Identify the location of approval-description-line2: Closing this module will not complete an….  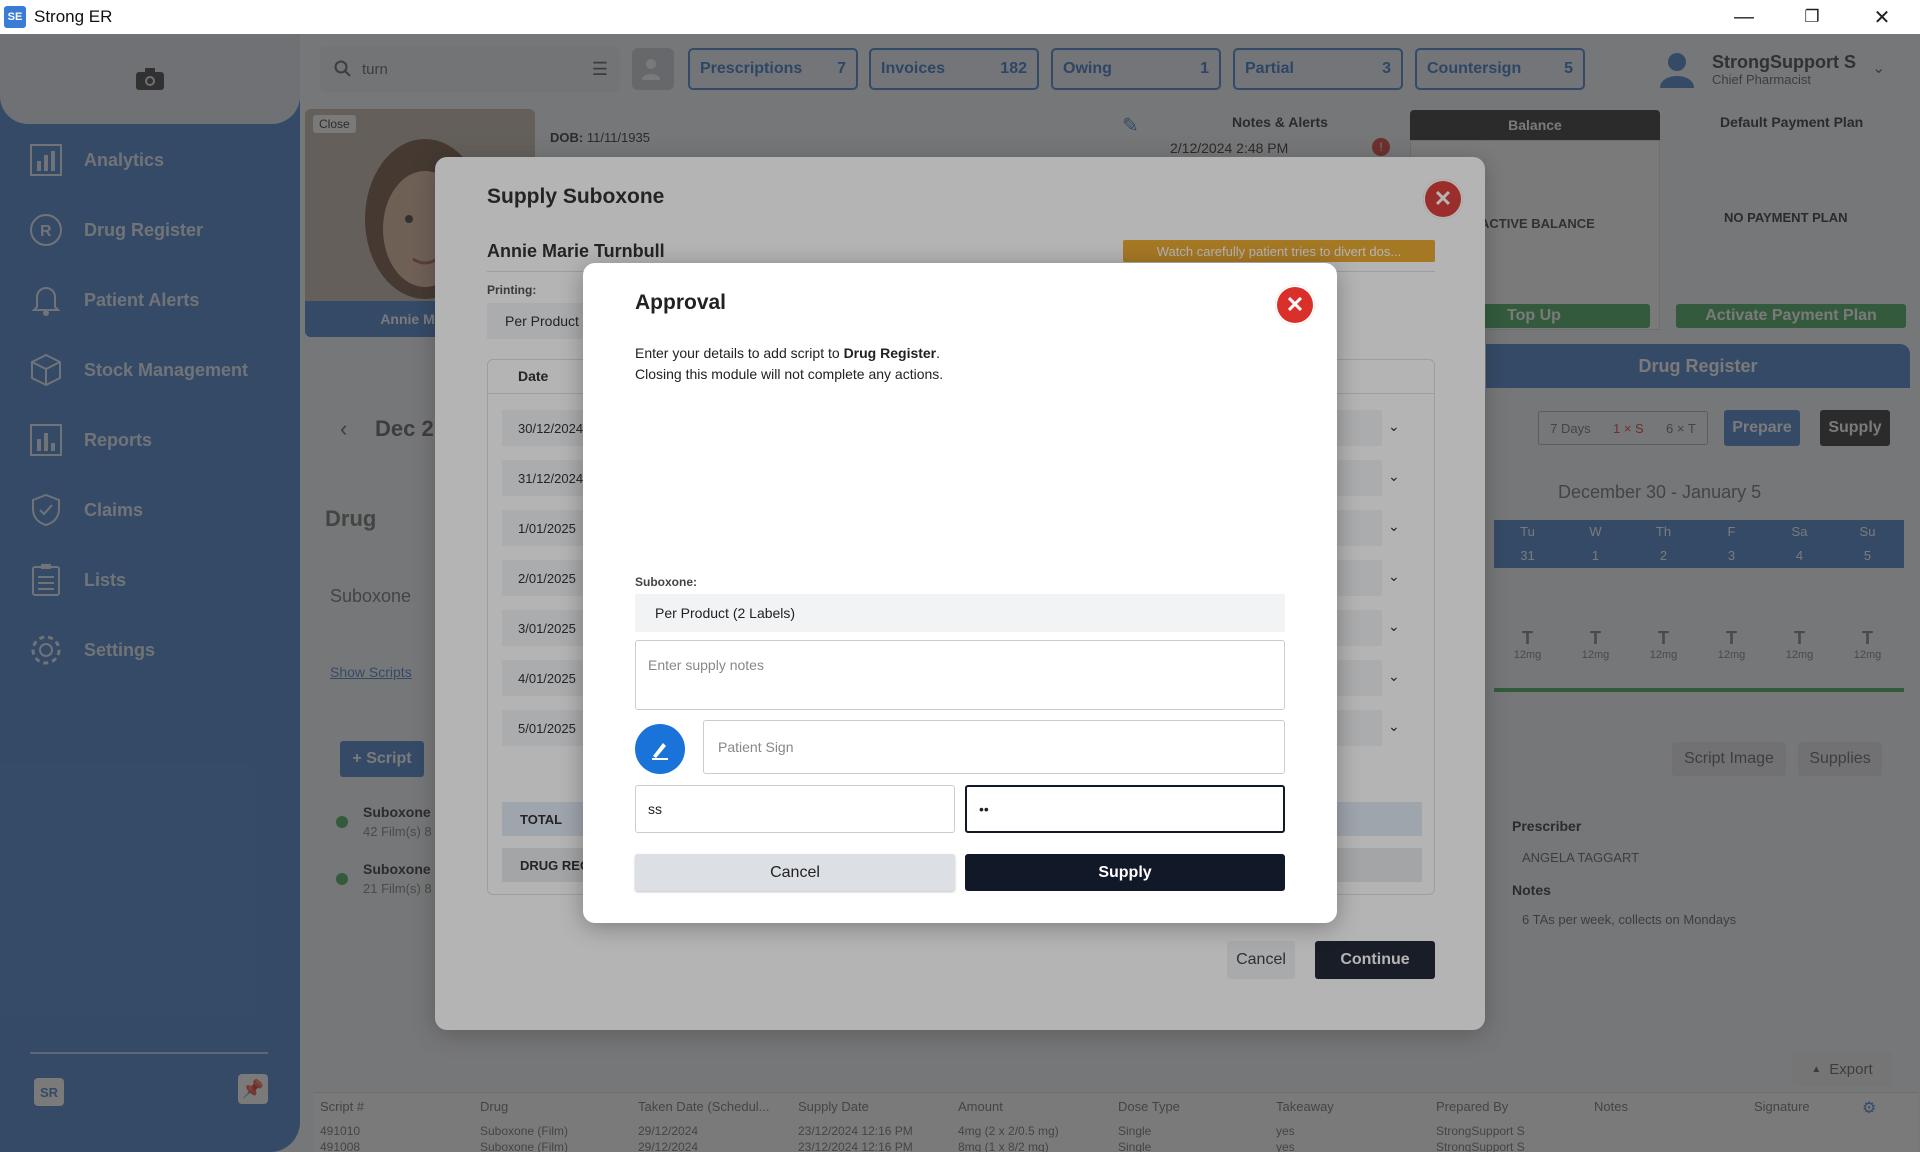
(789, 374).